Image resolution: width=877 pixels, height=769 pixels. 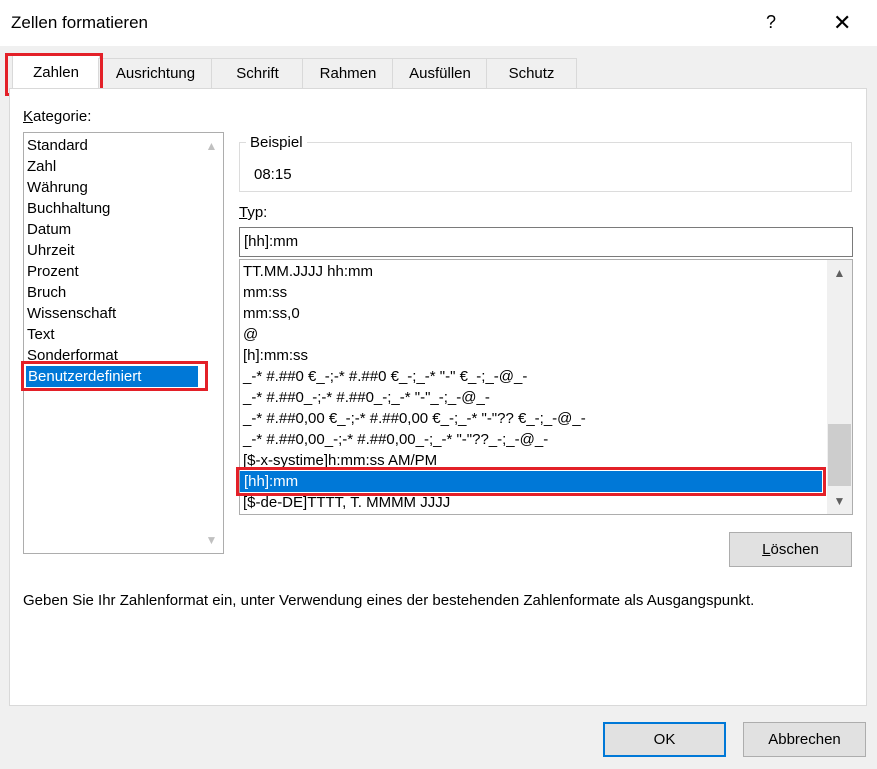 I want to click on close-icon: ✕, so click(x=842, y=23).